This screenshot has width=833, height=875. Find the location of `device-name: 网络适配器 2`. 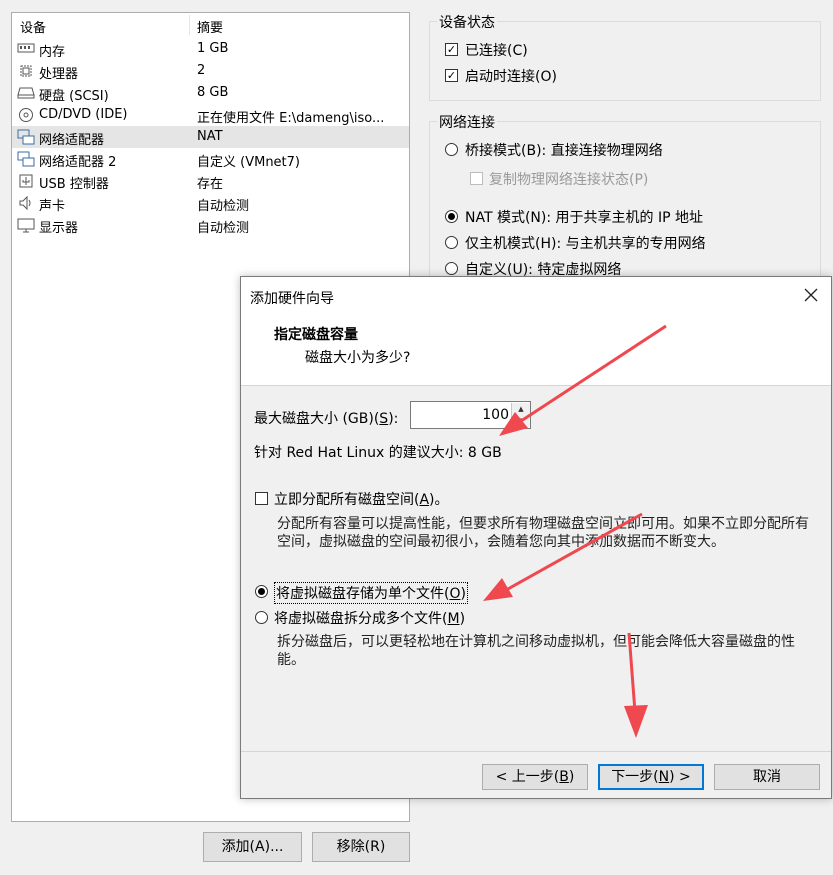

device-name: 网络适配器 2 is located at coordinates (78, 162).